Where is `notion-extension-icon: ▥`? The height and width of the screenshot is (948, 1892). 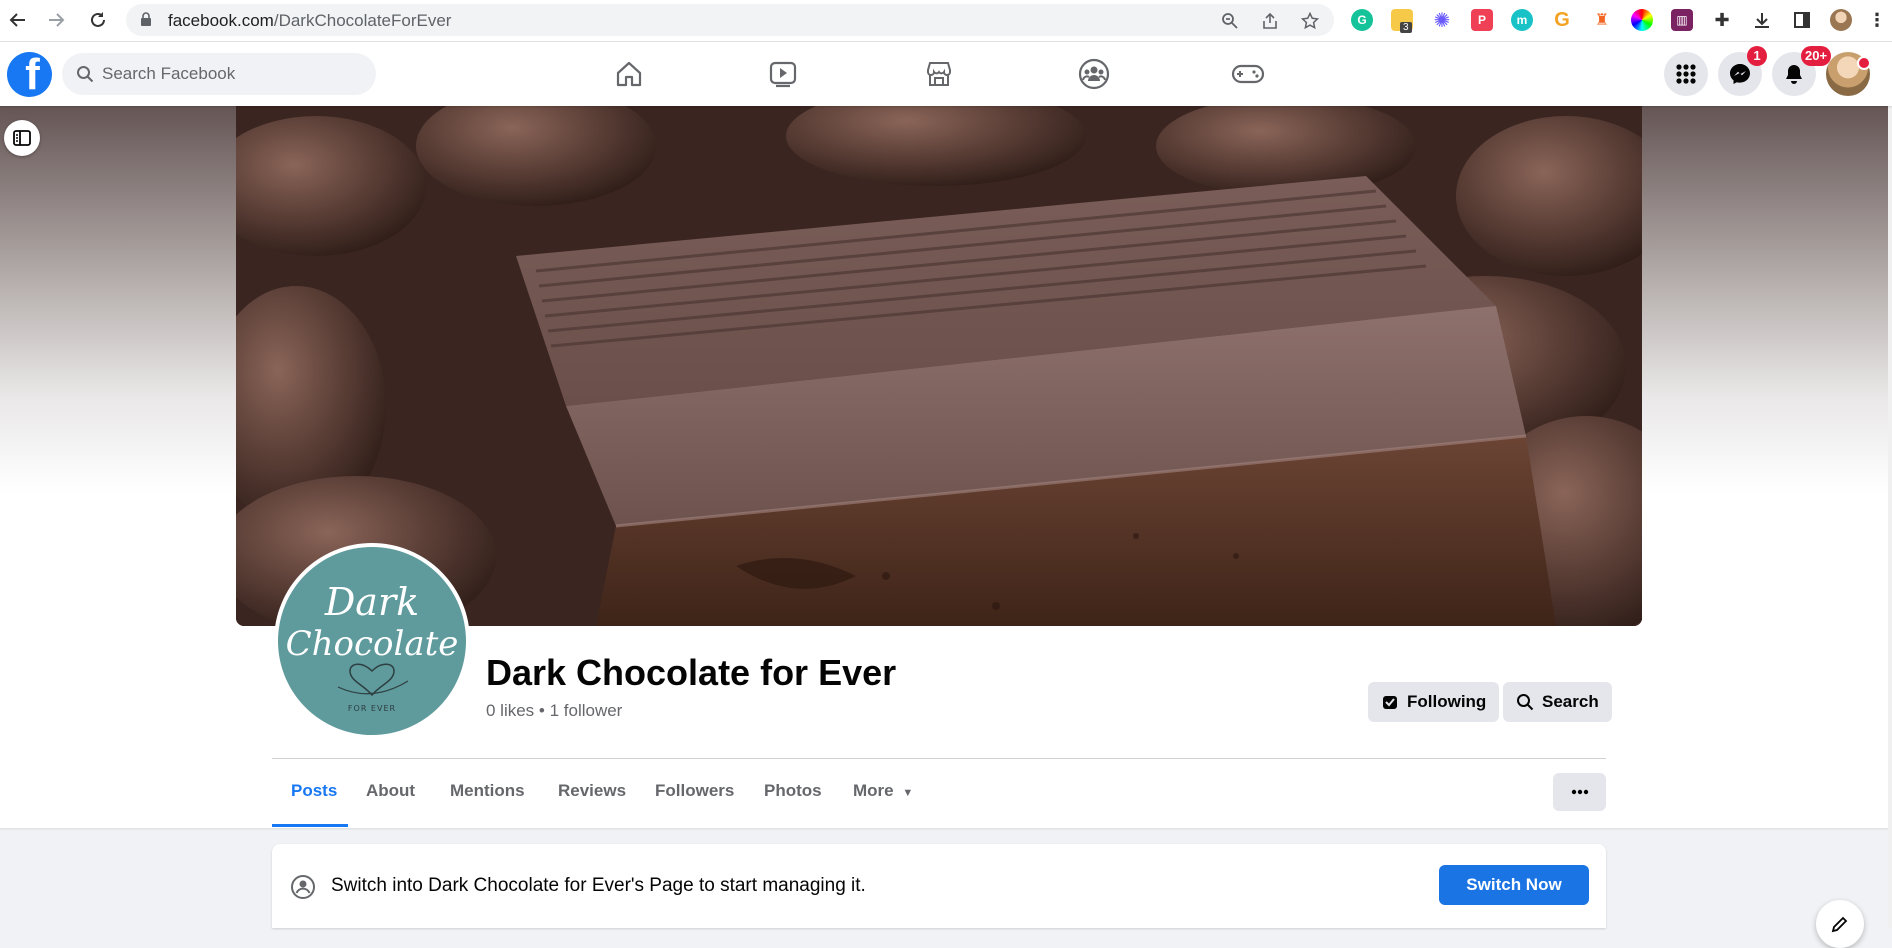
notion-extension-icon: ▥ is located at coordinates (1682, 20).